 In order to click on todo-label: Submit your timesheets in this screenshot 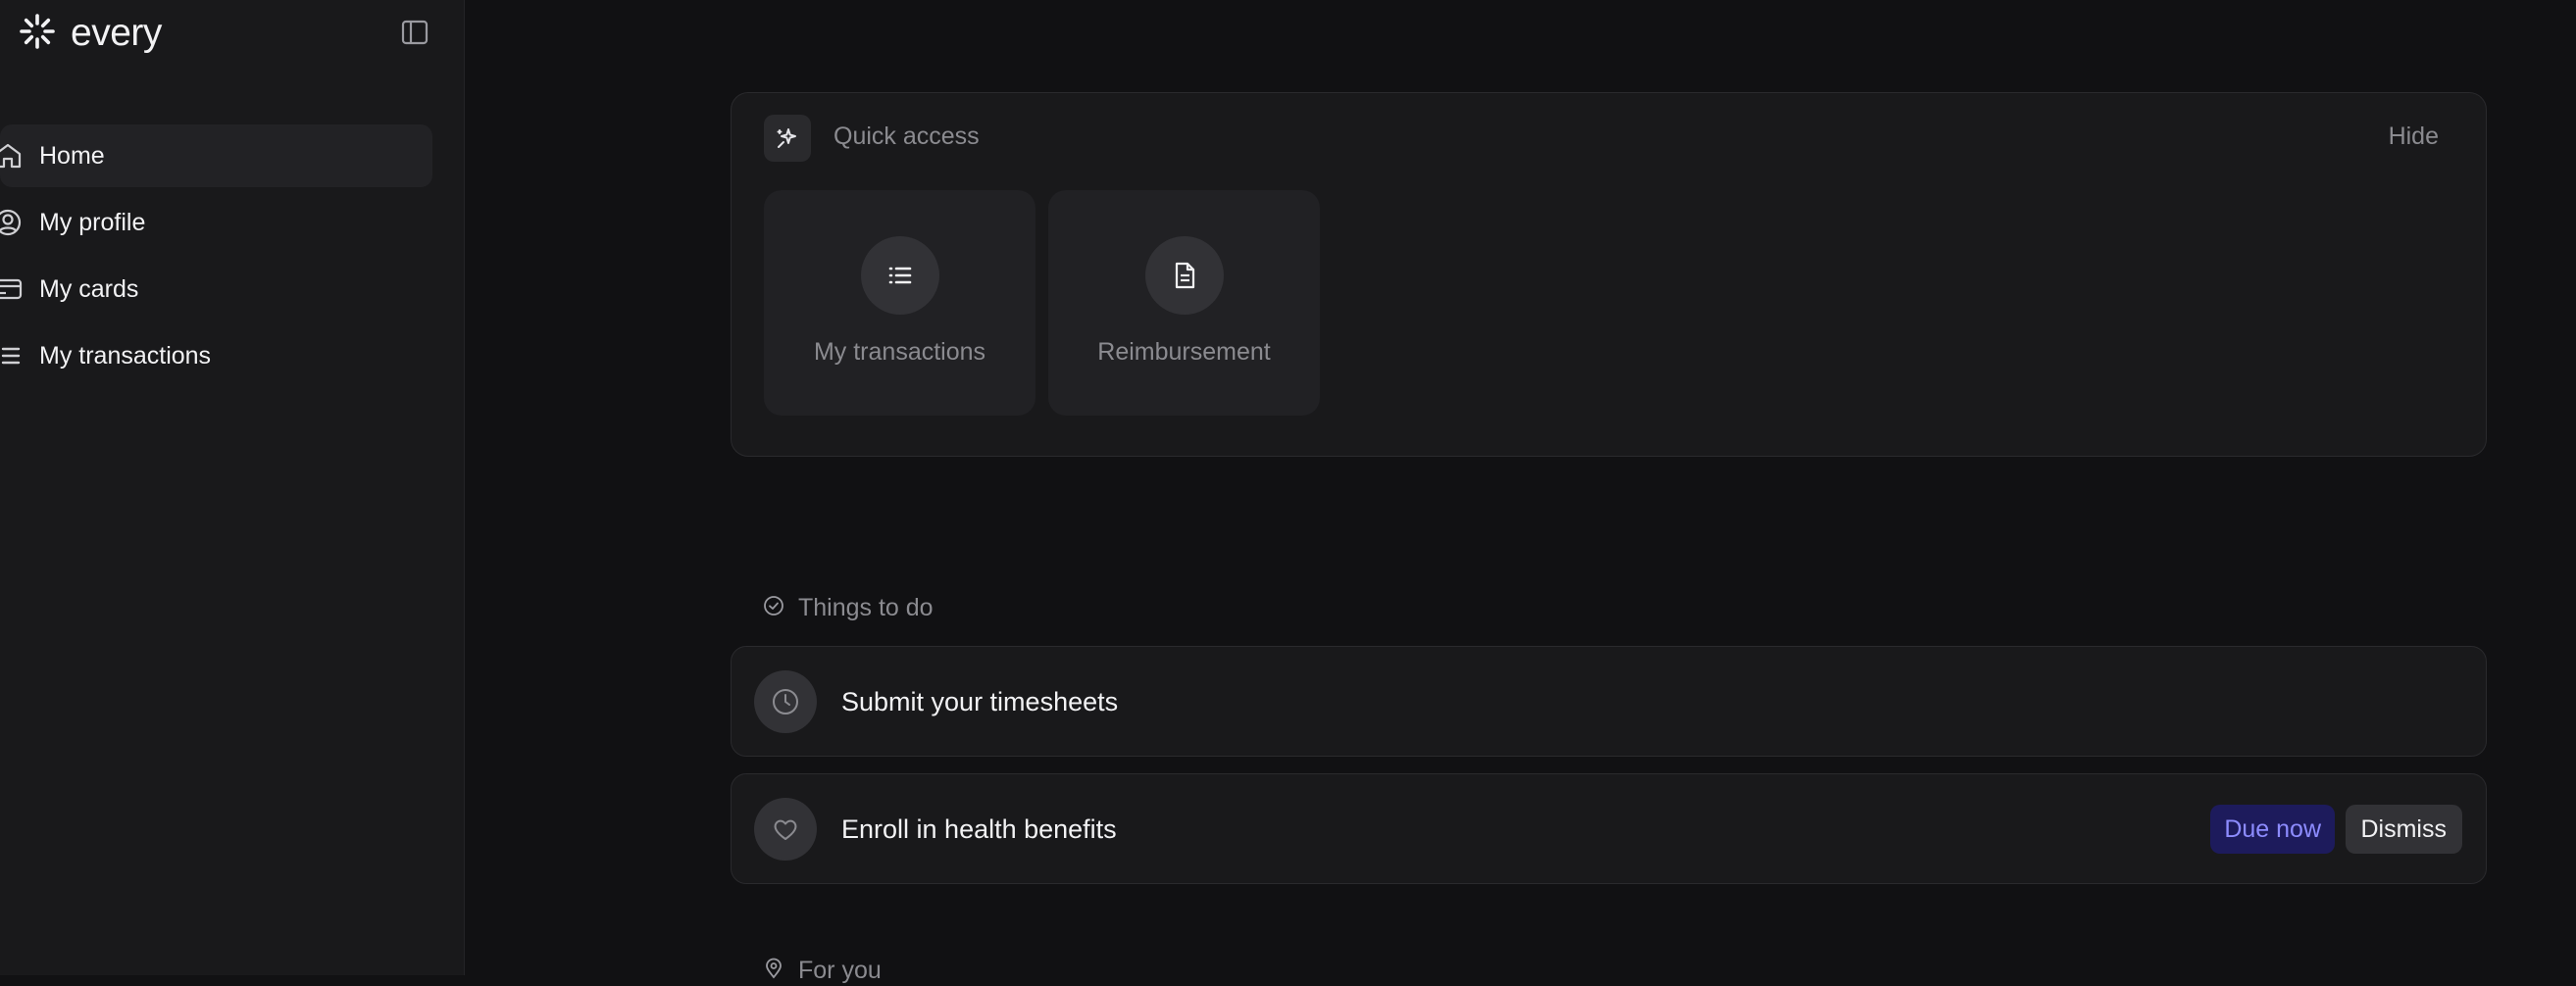, I will do `click(980, 701)`.